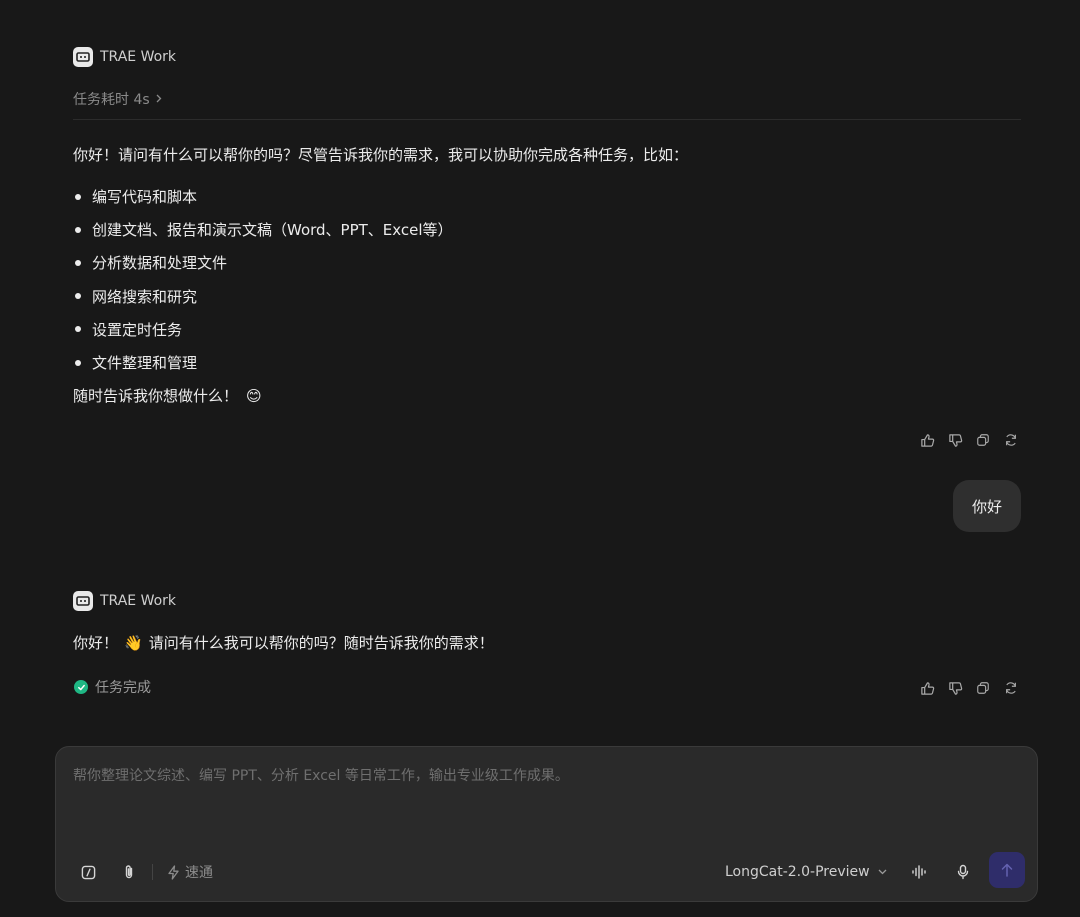  I want to click on send-button, so click(1007, 870).